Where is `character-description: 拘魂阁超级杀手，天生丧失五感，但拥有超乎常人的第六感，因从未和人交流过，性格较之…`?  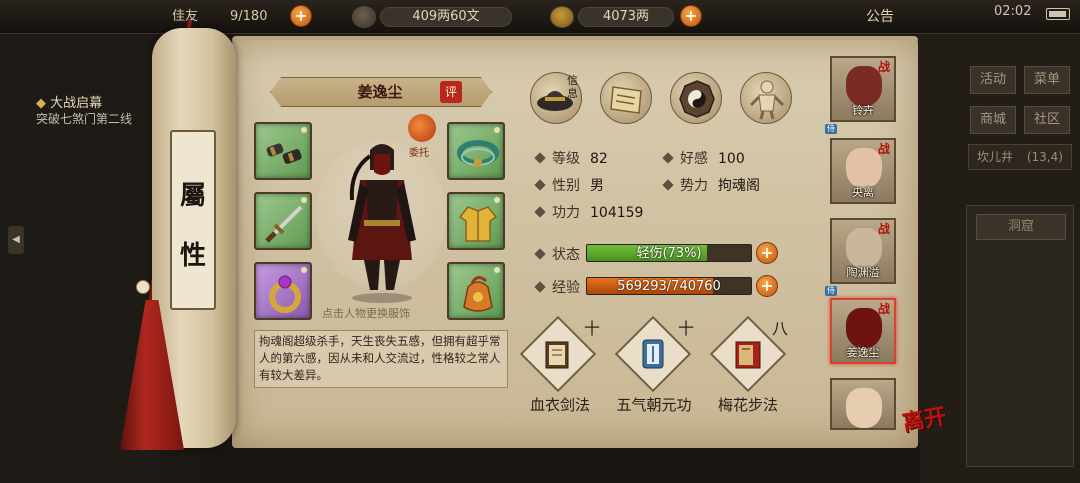 character-description: 拘魂阁超级杀手，天生丧失五感，但拥有超乎常人的第六感，因从未和人交流过，性格较之… is located at coordinates (381, 359).